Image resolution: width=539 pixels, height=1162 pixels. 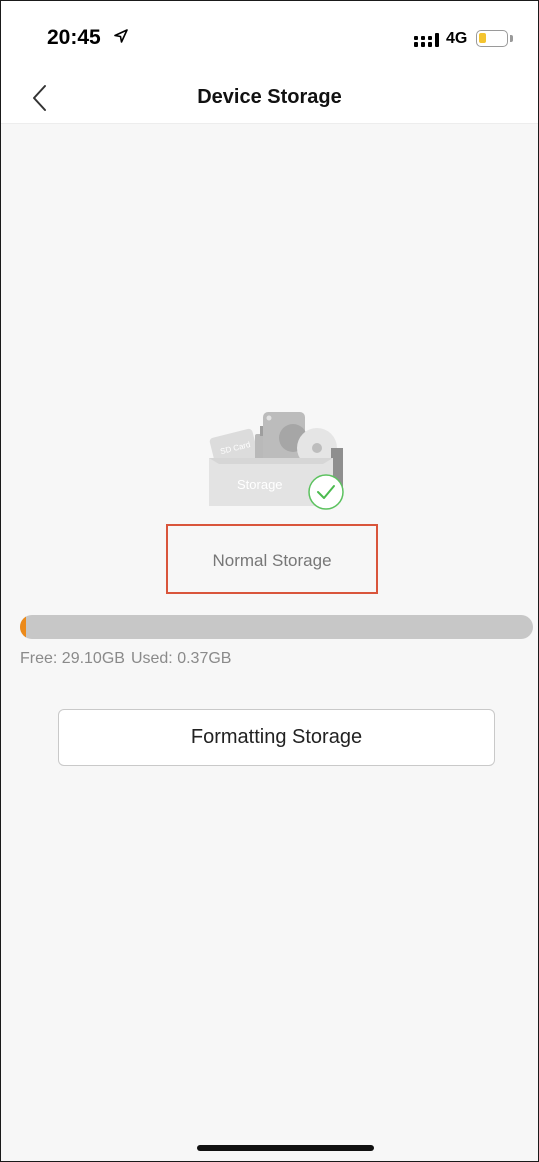 I want to click on status-bar: 20:45 4G, so click(x=269, y=36).